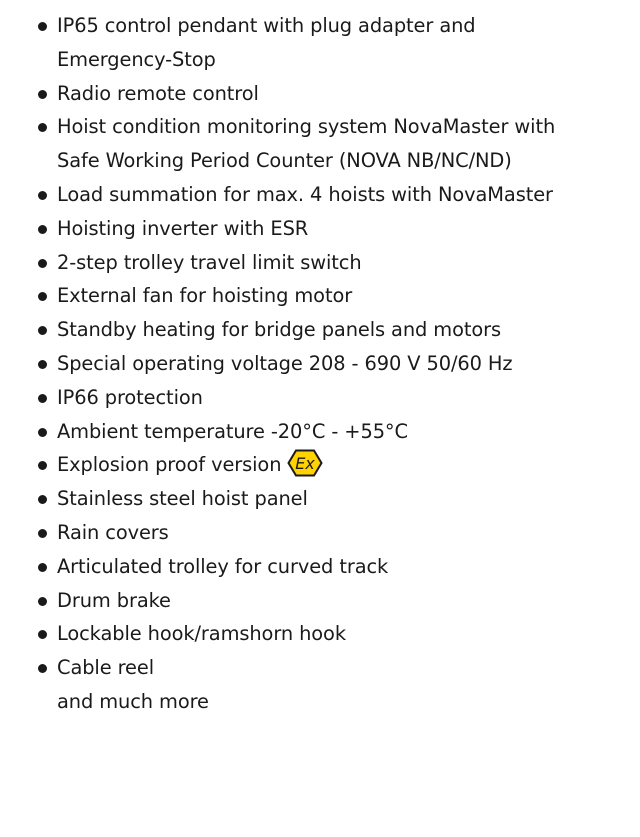 This screenshot has width=640, height=837. I want to click on list-item: Drum brake, so click(333, 601).